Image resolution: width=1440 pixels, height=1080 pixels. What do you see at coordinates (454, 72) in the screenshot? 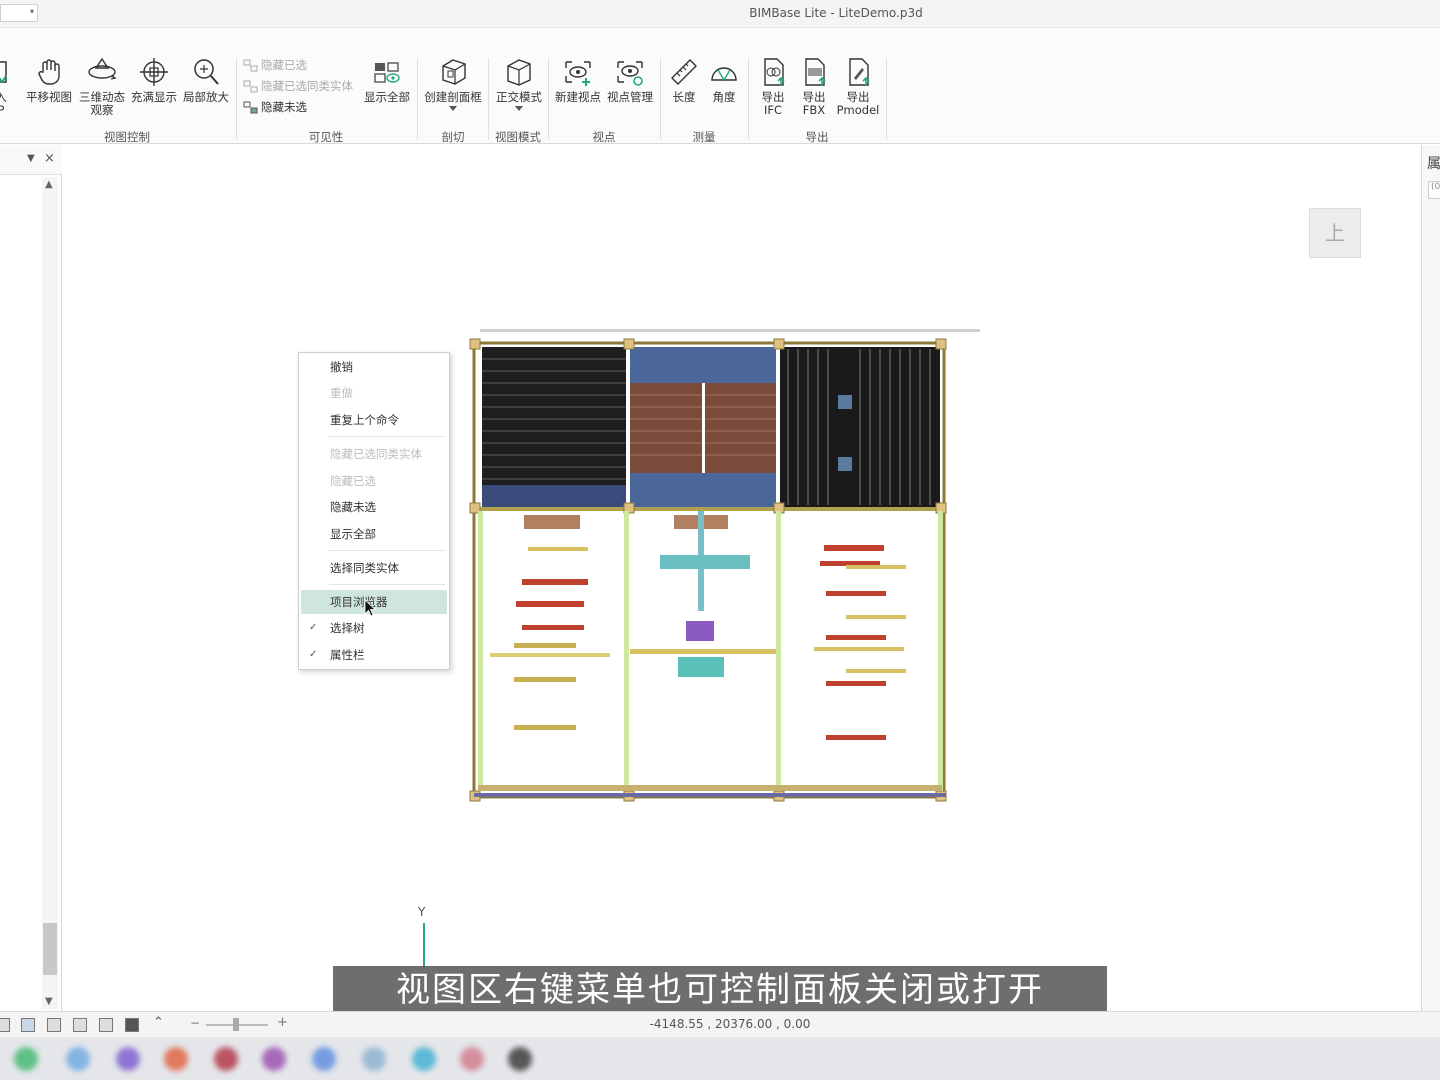
I see `section-box-icon` at bounding box center [454, 72].